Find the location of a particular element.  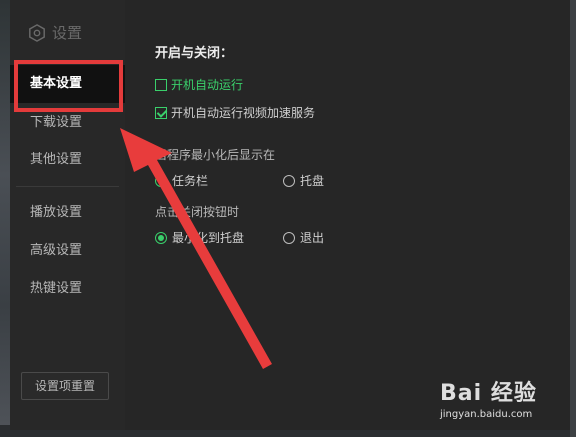

sidebar-item-other: 其他设置 is located at coordinates (67, 160).